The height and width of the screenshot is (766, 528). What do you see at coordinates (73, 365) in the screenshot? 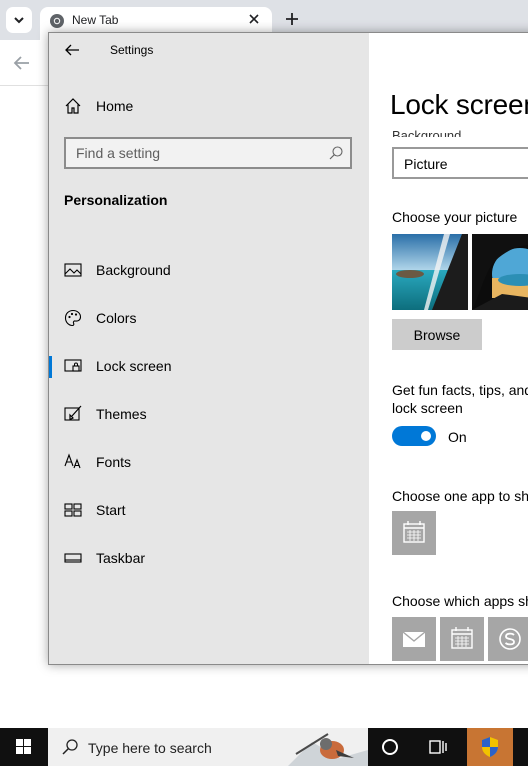
I see `lock-screen-icon` at bounding box center [73, 365].